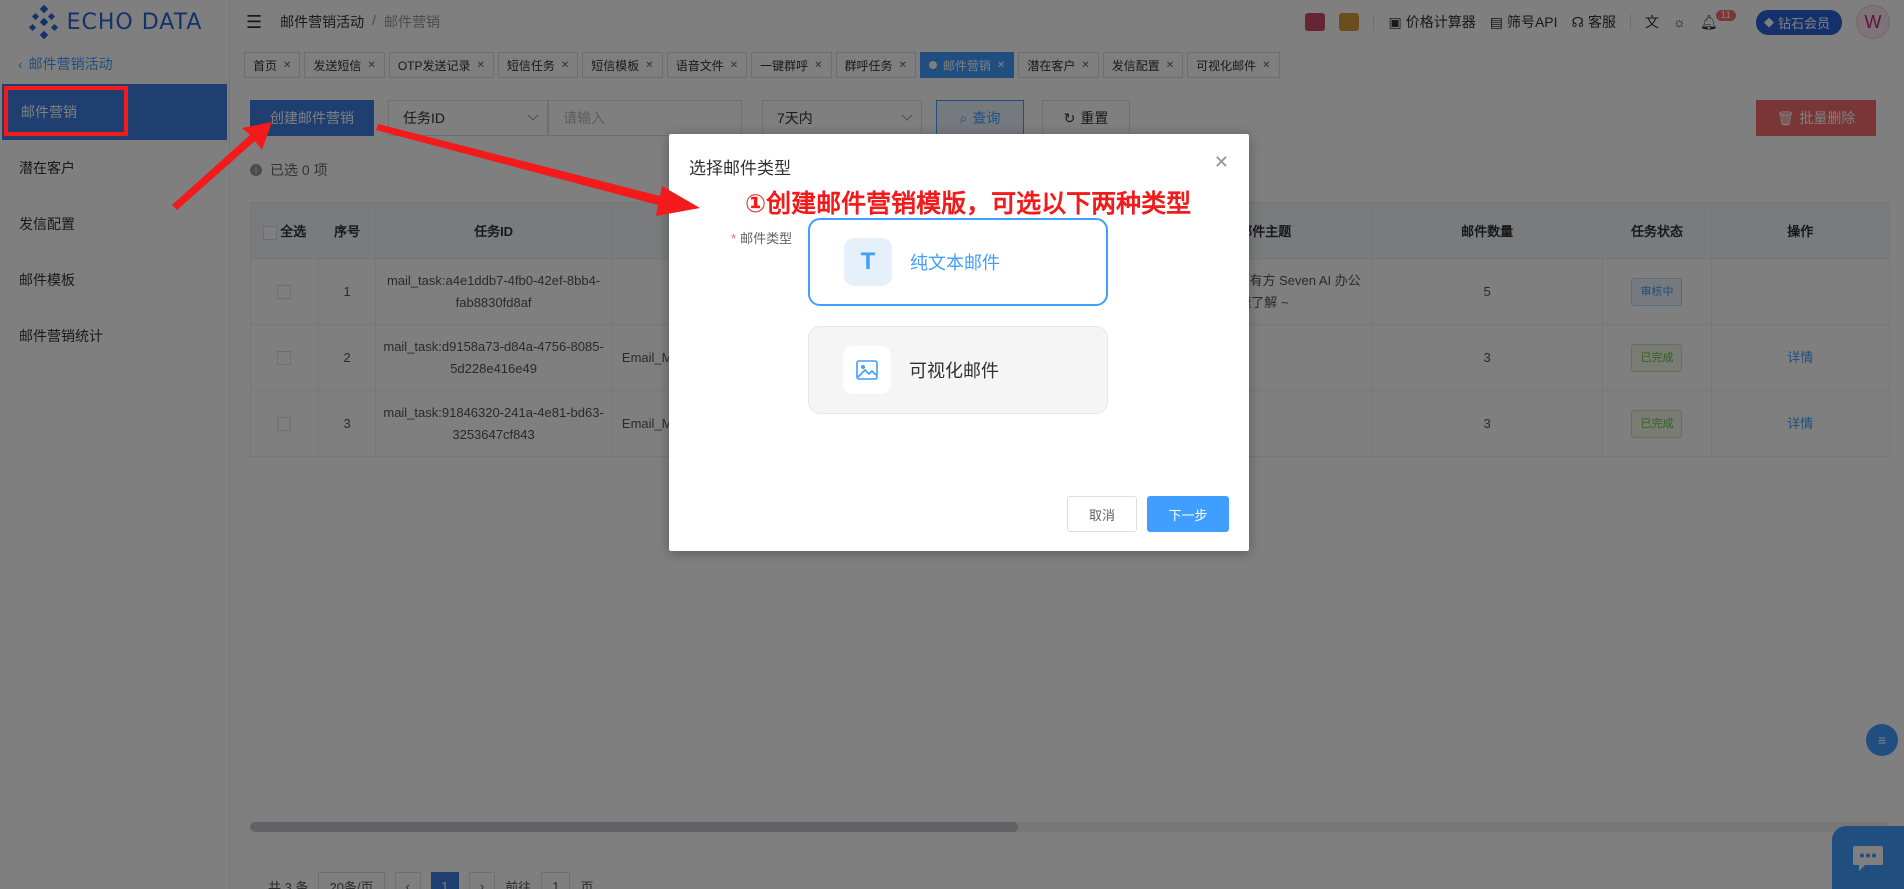 The height and width of the screenshot is (889, 1904). Describe the element at coordinates (538, 170) in the screenshot. I see `arrow-to-dialog` at that location.